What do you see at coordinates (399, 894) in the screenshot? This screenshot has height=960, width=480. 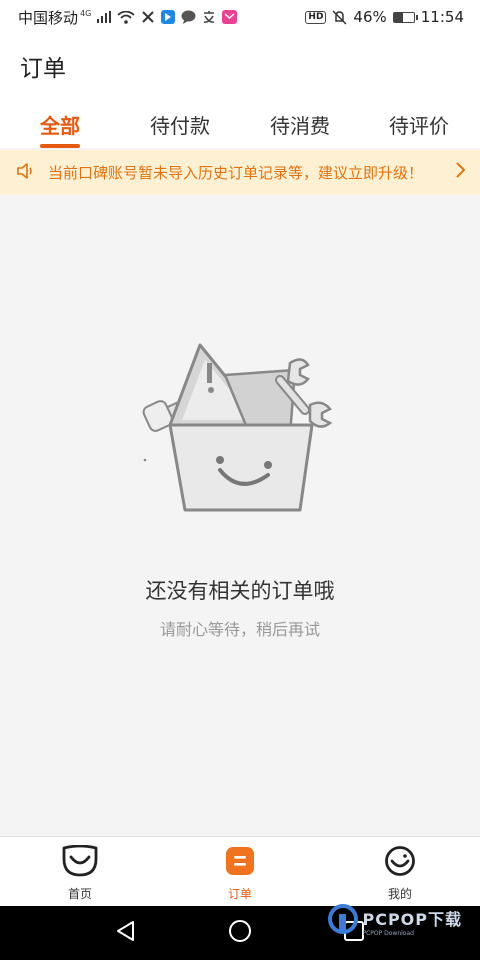 I see `nav-profile-label: 我的` at bounding box center [399, 894].